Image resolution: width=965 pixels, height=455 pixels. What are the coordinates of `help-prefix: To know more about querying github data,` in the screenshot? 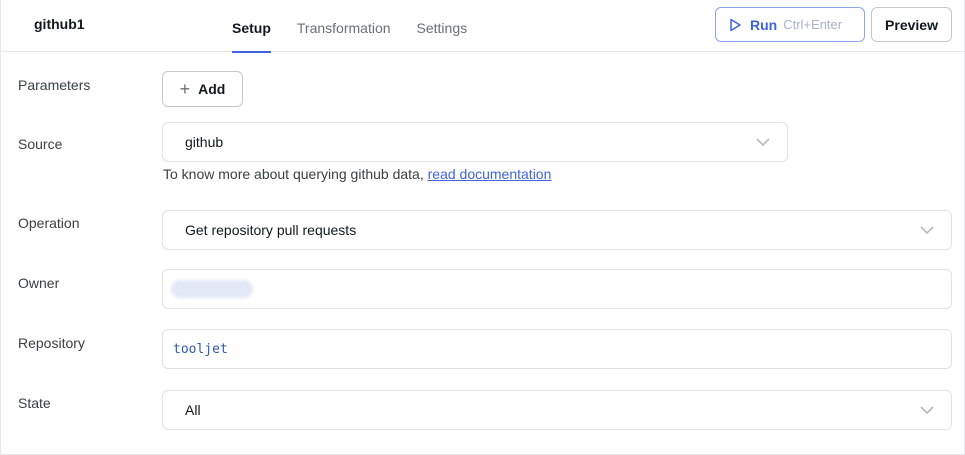 It's located at (295, 174).